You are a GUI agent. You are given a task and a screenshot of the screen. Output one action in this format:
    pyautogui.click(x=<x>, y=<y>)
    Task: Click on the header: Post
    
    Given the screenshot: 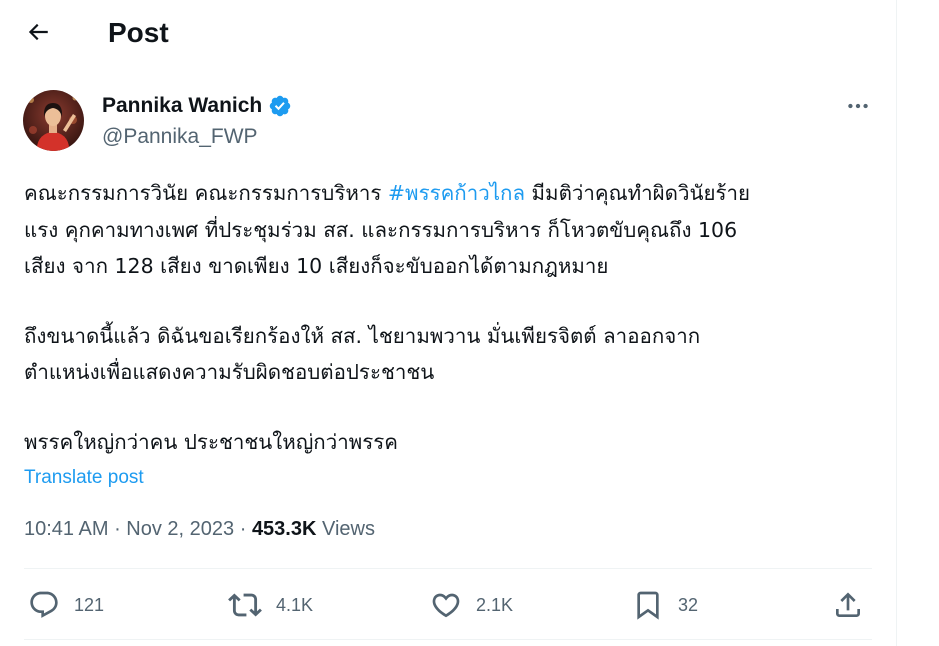 What is the action you would take?
    pyautogui.click(x=448, y=34)
    